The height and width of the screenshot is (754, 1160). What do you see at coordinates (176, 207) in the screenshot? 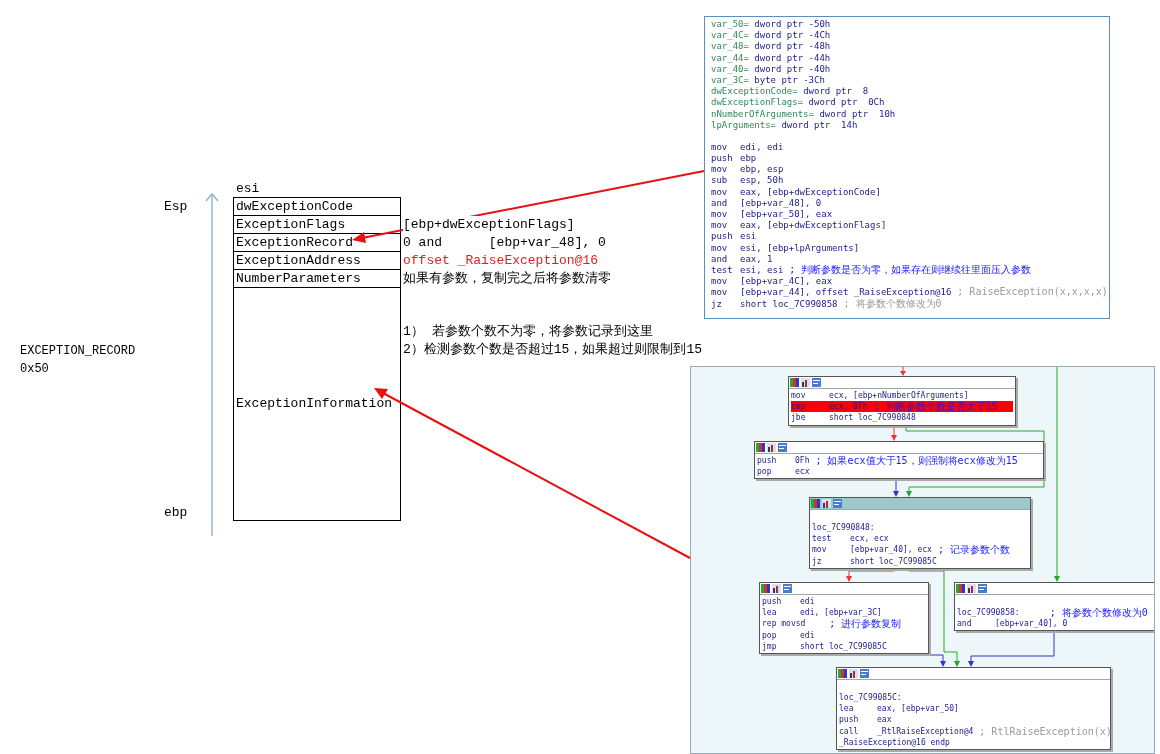
I see `esp-label: Esp` at bounding box center [176, 207].